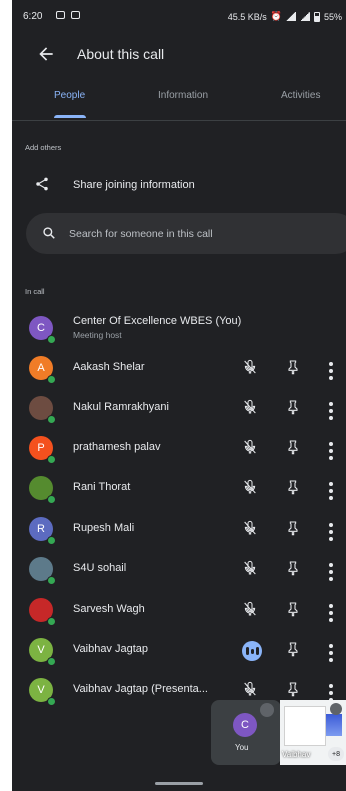 Image resolution: width=346 pixels, height=791 pixels. I want to click on status-bar: 6:20 45.5 KB/s ⏰ 55%, so click(179, 17).